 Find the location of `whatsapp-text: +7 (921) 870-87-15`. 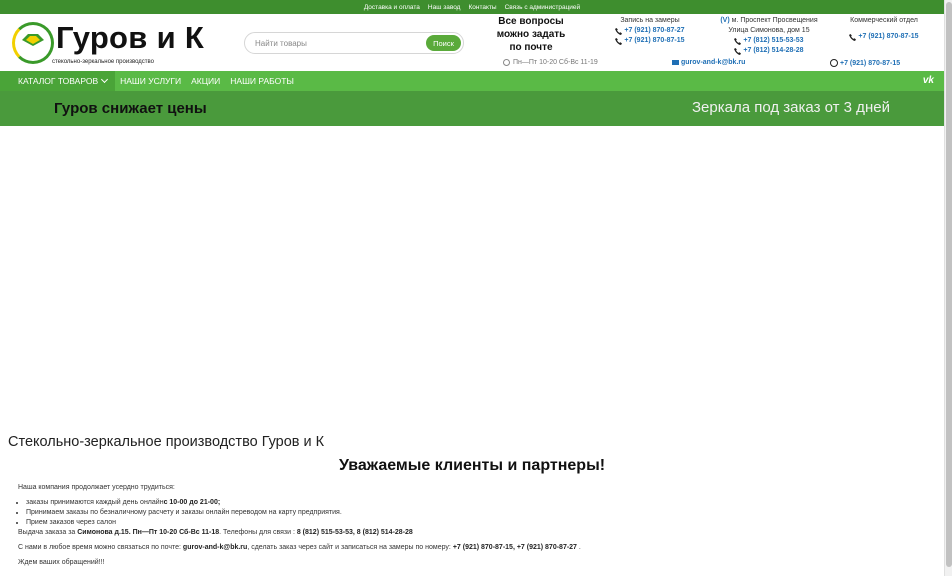

whatsapp-text: +7 (921) 870-87-15 is located at coordinates (870, 63).